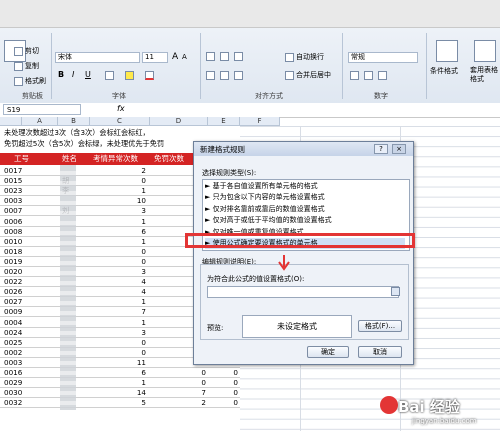  What do you see at coordinates (69, 159) in the screenshot?
I see `header-name: 姓名` at bounding box center [69, 159].